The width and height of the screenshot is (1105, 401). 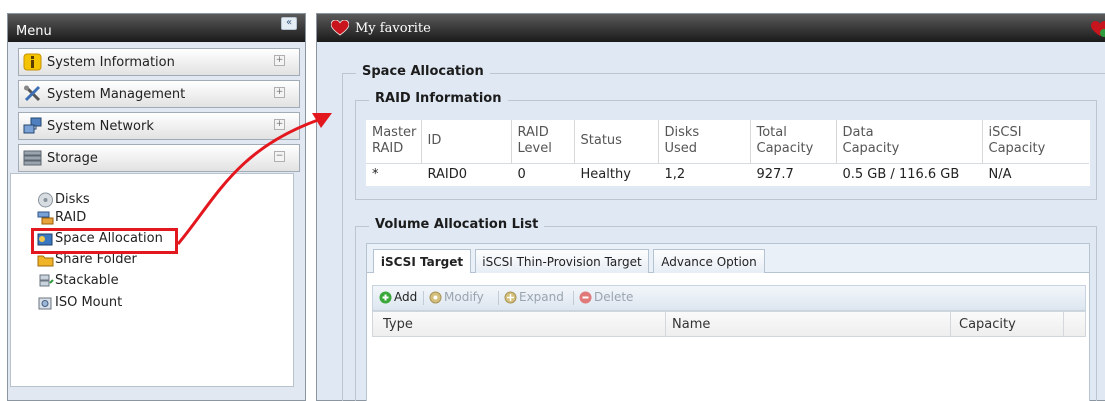 What do you see at coordinates (104, 241) in the screenshot?
I see `highlight-box` at bounding box center [104, 241].